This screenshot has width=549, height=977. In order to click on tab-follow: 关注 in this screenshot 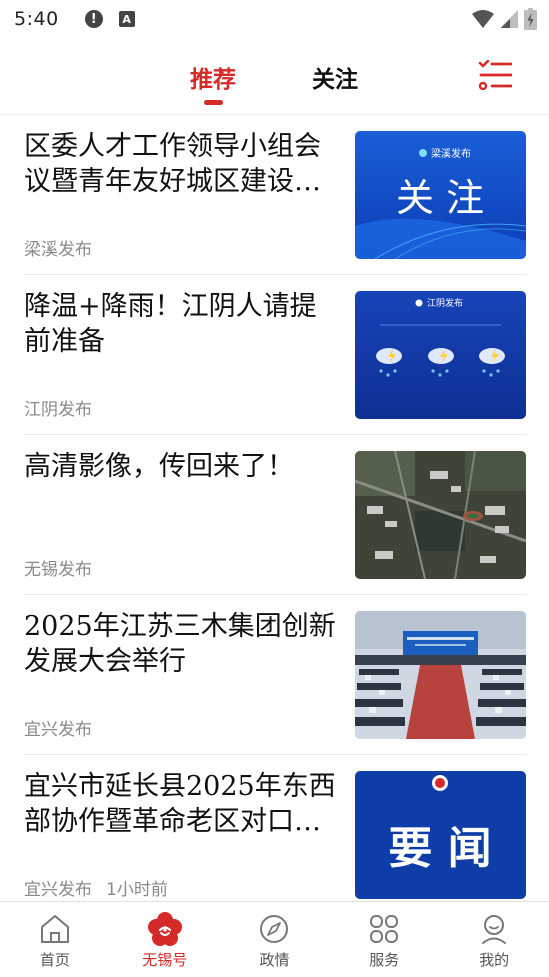, I will do `click(335, 77)`.